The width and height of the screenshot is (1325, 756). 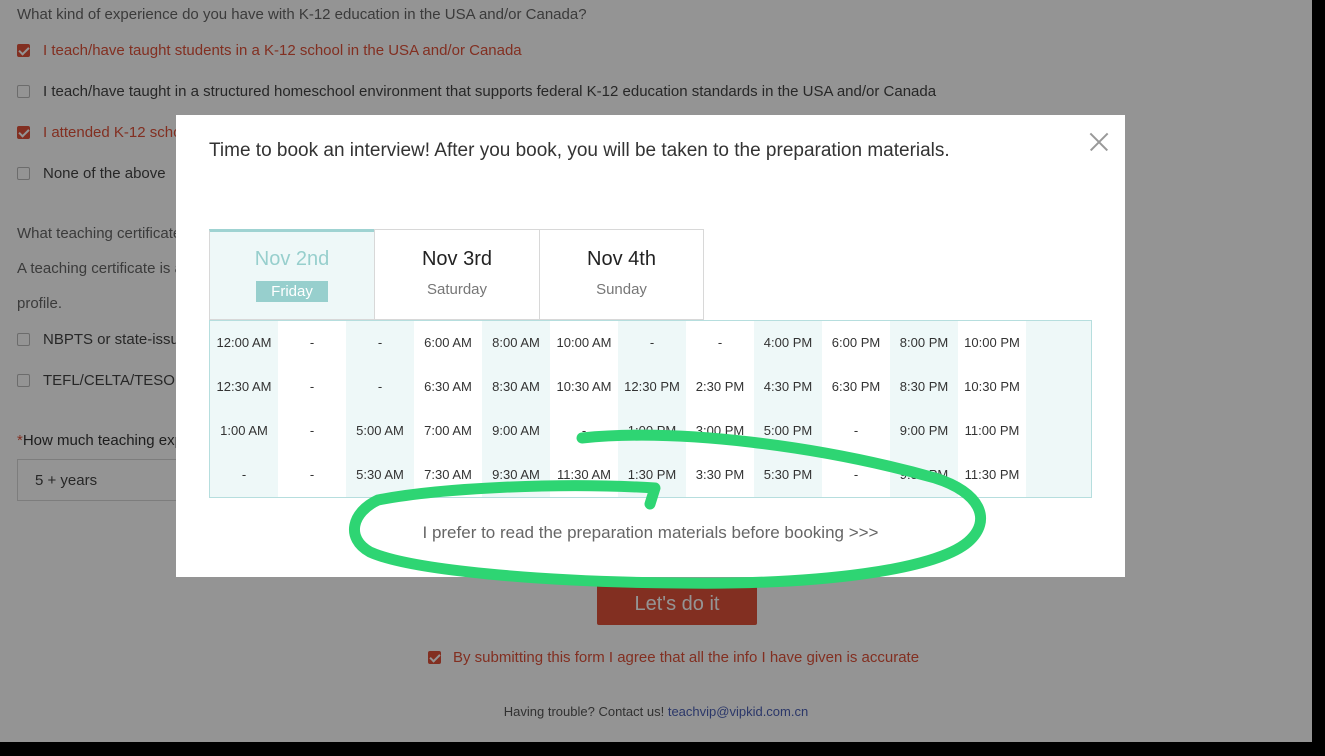 I want to click on time-slot: 3:00 PM, so click(x=720, y=431).